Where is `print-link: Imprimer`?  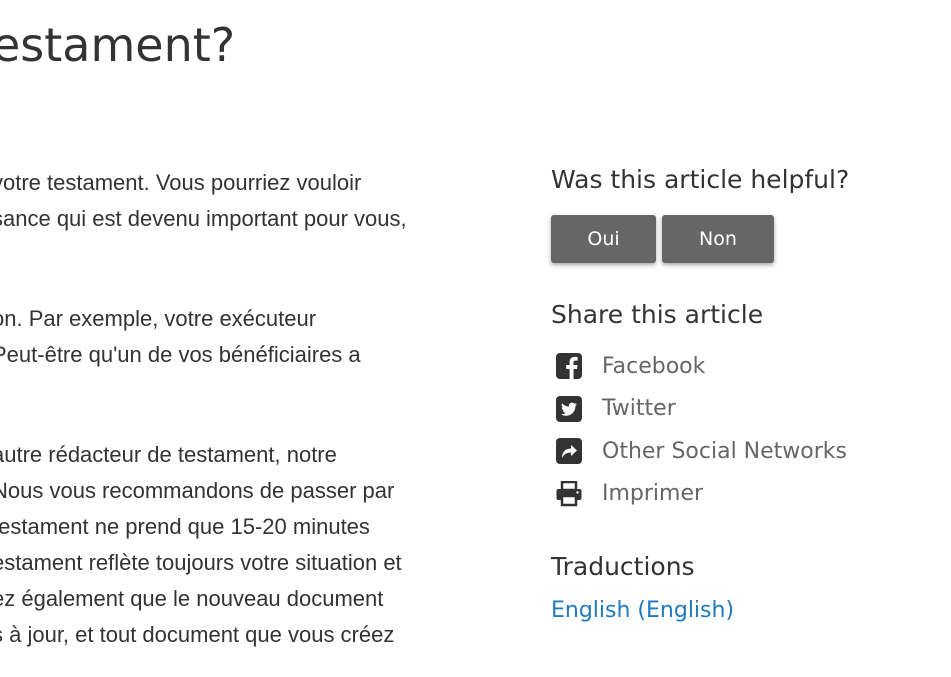
print-link: Imprimer is located at coordinates (746, 494).